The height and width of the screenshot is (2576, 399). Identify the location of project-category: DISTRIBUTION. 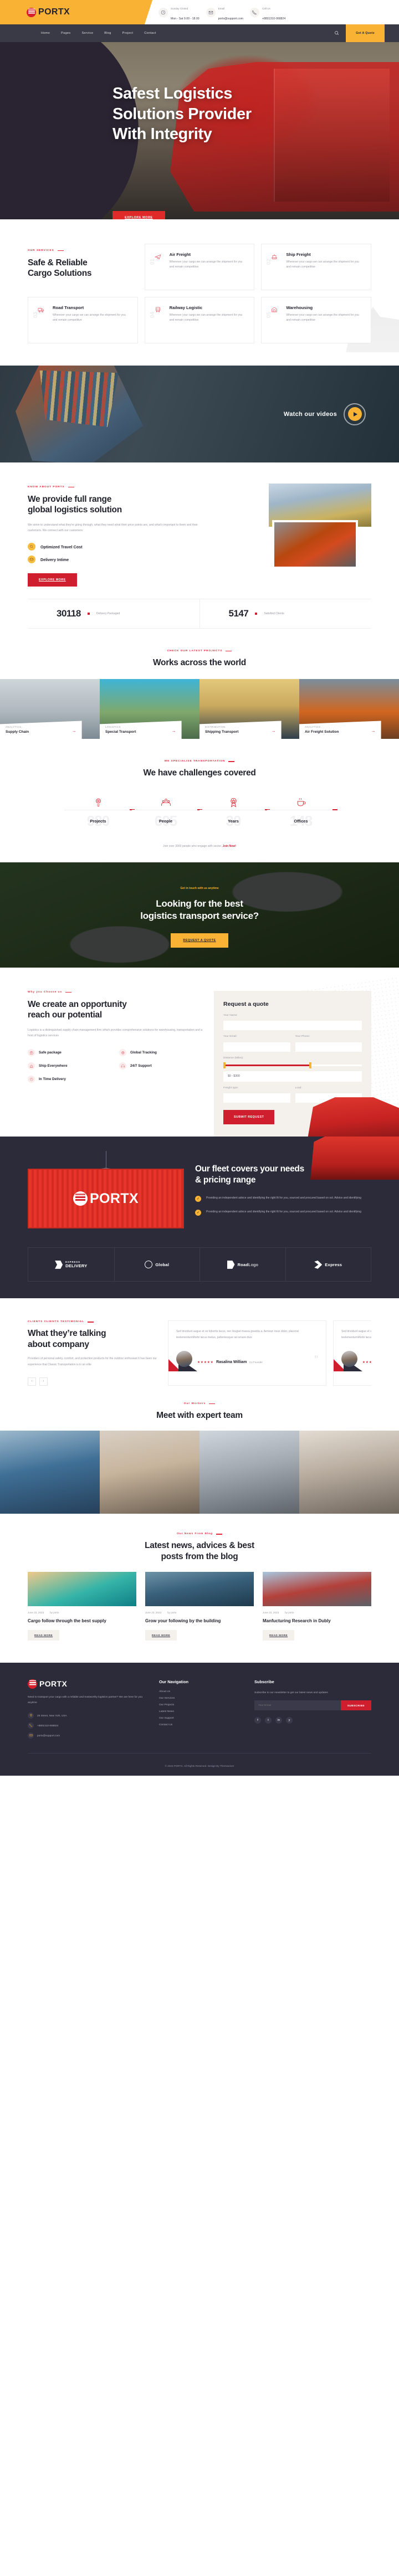
(215, 727).